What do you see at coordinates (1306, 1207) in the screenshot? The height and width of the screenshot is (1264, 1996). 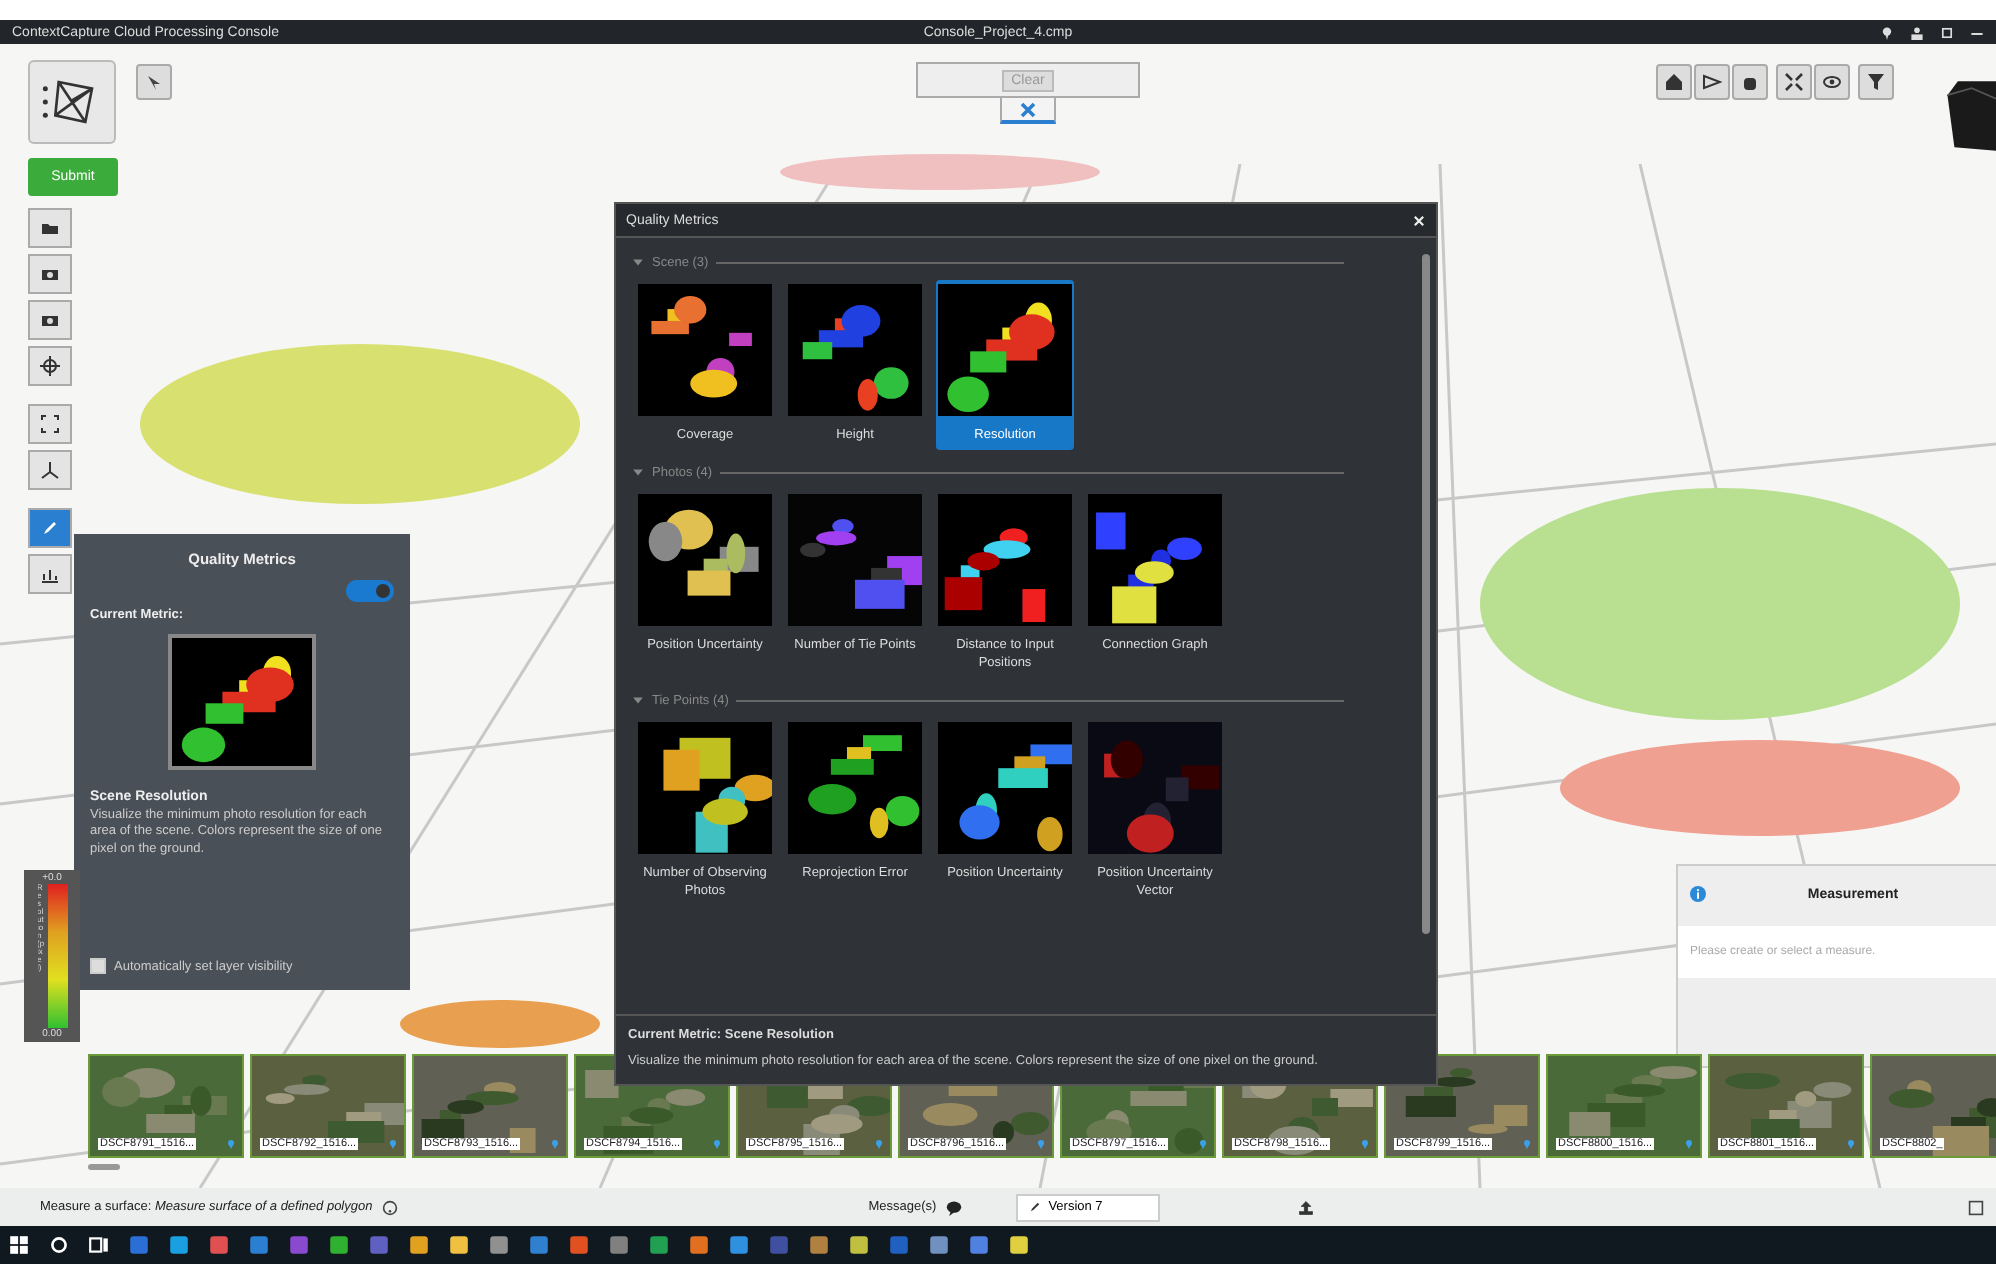 I see `upload-icon` at bounding box center [1306, 1207].